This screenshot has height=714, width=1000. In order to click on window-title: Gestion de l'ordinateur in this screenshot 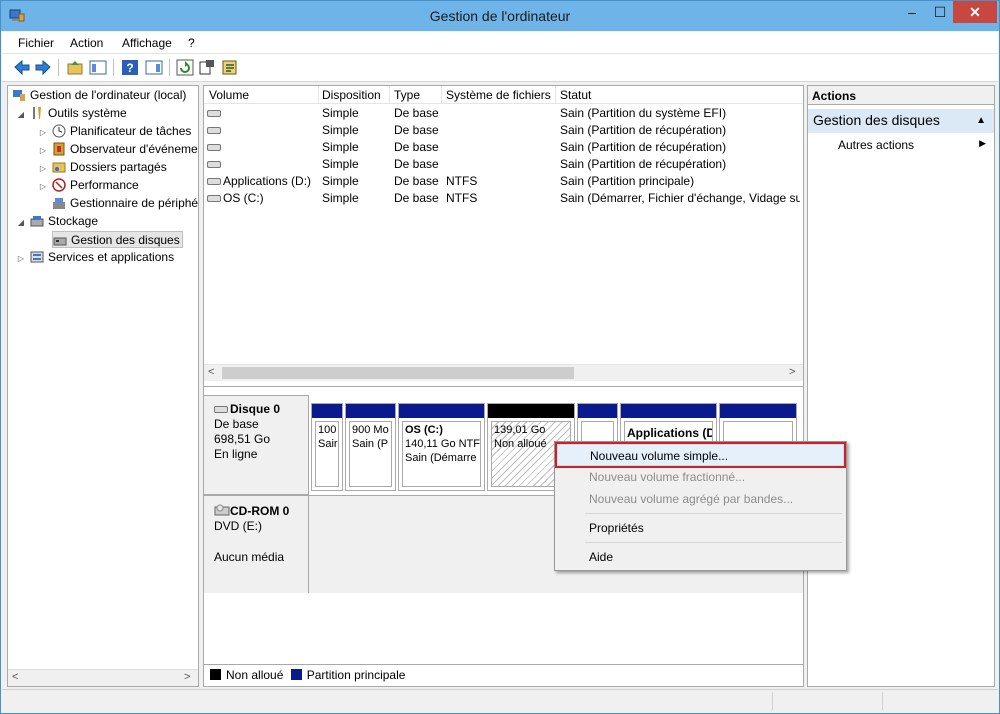, I will do `click(500, 16)`.